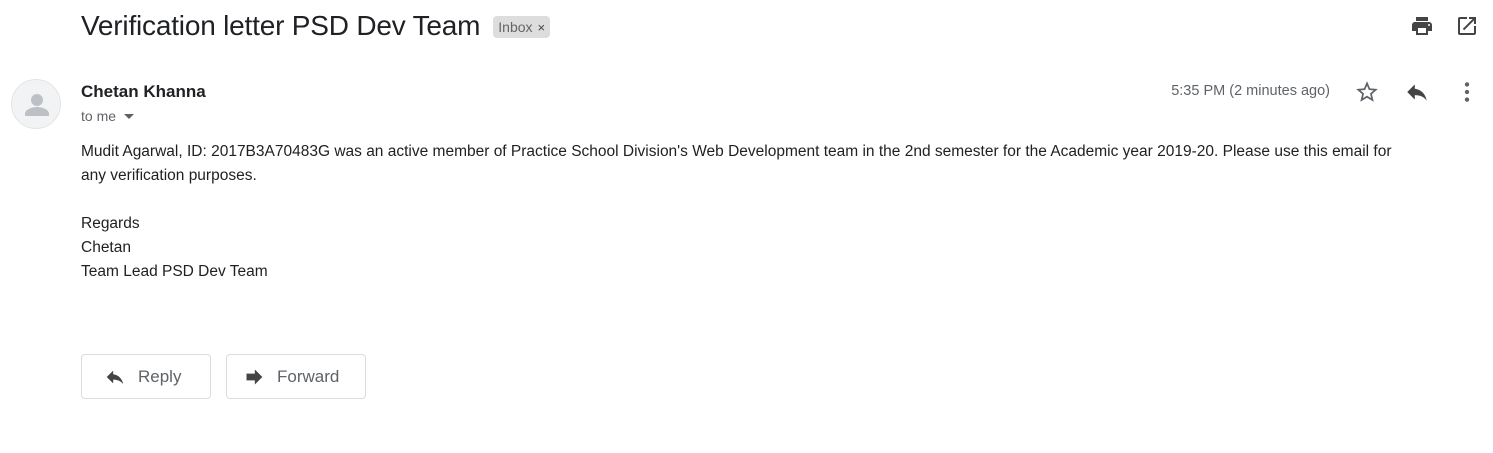 The width and height of the screenshot is (1493, 453). I want to click on reply-button: Reply, so click(146, 376).